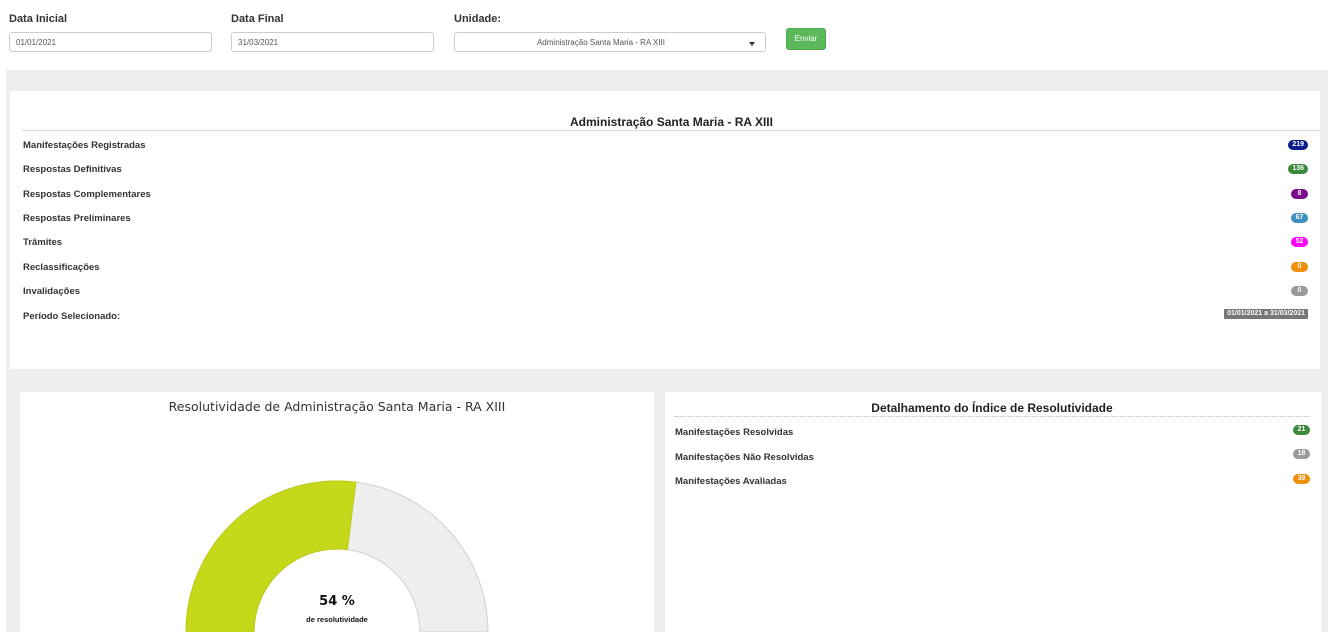  Describe the element at coordinates (1301, 430) in the screenshot. I see `count-badge: 21` at that location.